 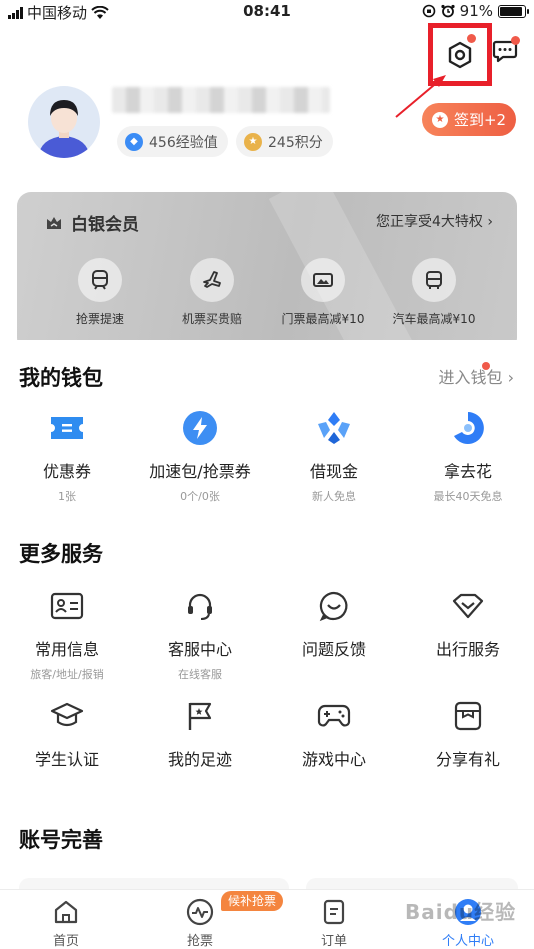 I want to click on service-item-support: 客服中心 在线客服, so click(x=200, y=635).